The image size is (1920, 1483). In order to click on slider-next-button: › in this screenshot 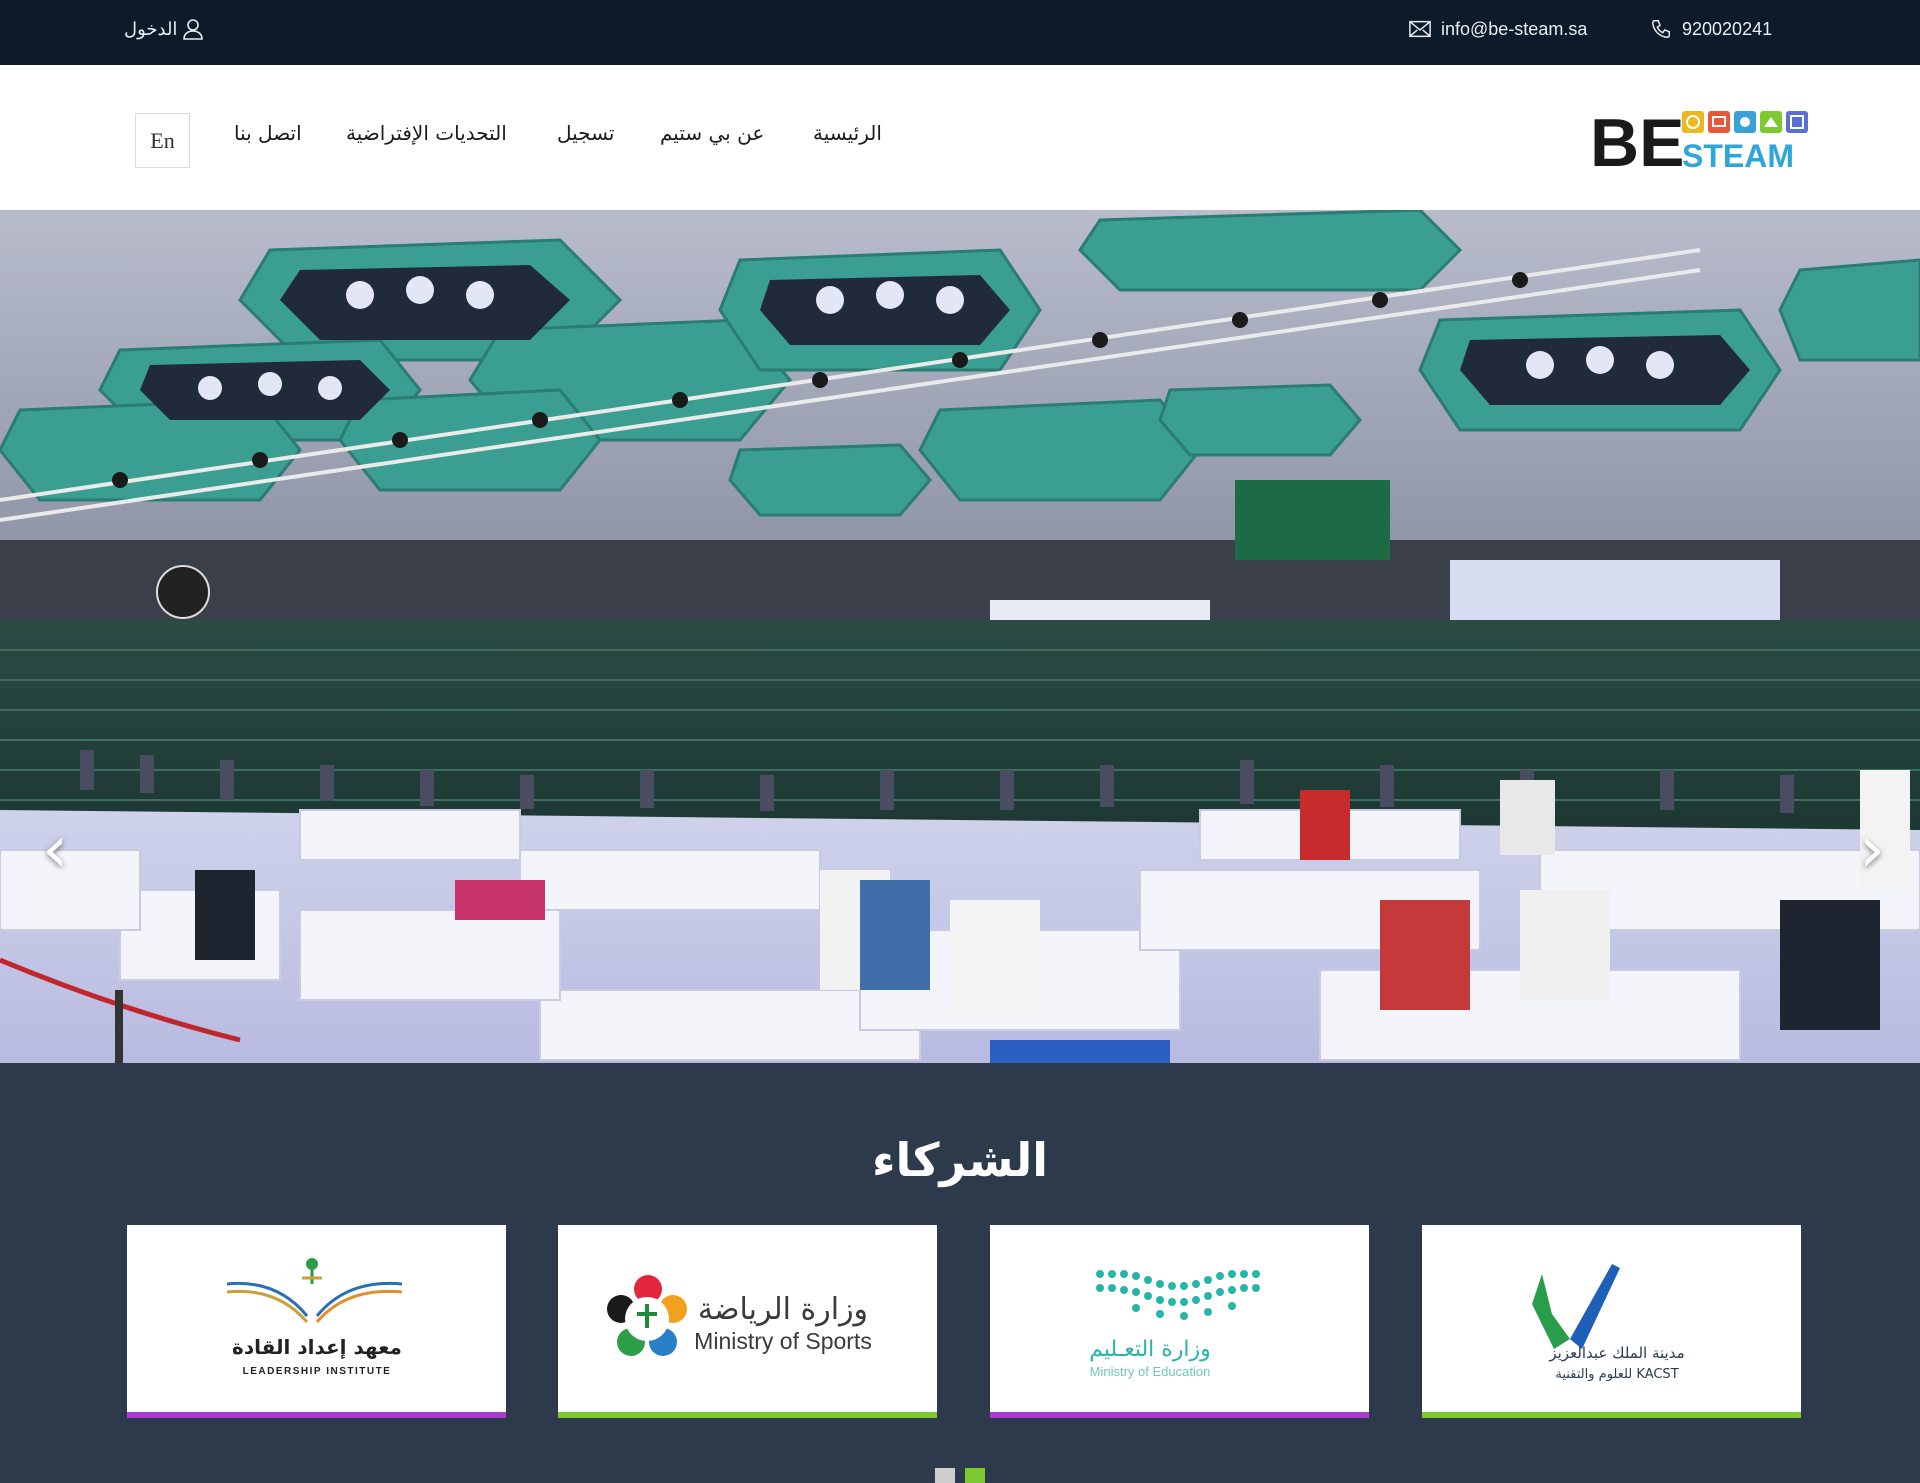, I will do `click(1872, 850)`.